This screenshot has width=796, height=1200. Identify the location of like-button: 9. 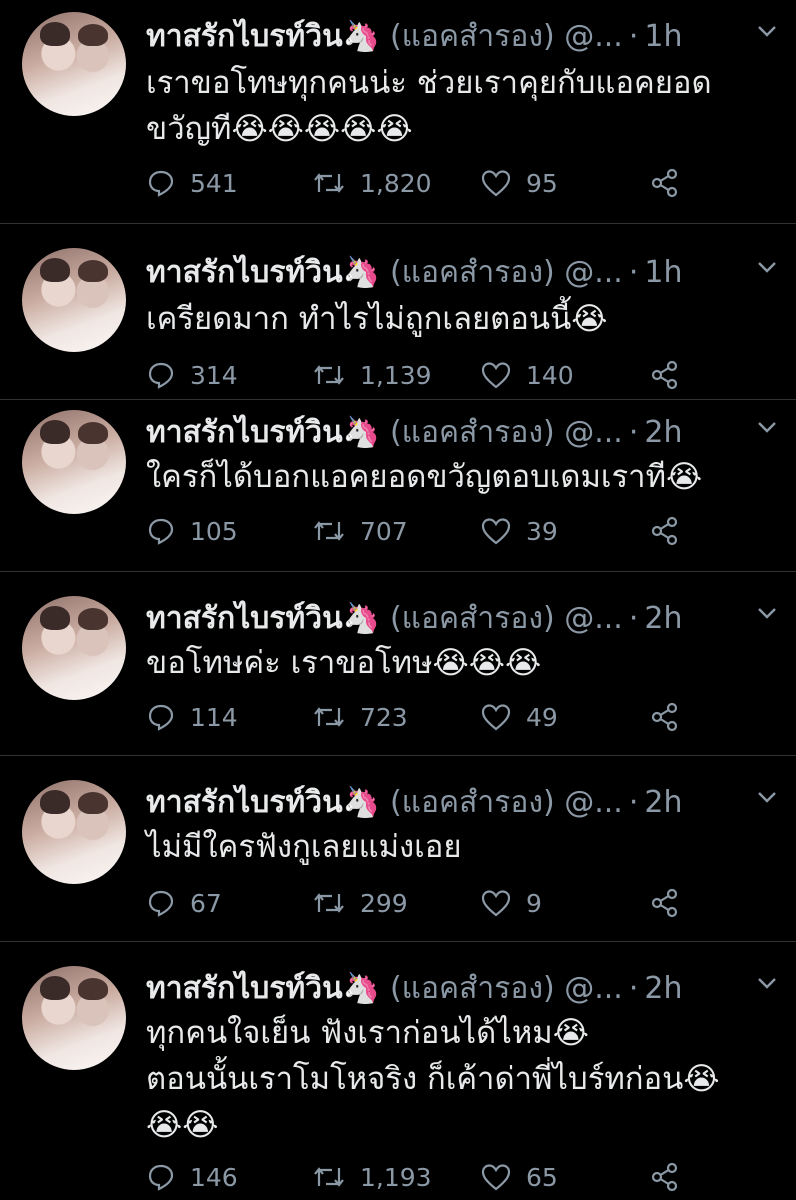
(511, 903).